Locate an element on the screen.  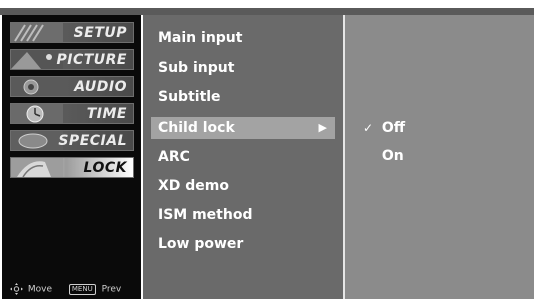
sidebar-item-label: AUDIO is located at coordinates (100, 87).